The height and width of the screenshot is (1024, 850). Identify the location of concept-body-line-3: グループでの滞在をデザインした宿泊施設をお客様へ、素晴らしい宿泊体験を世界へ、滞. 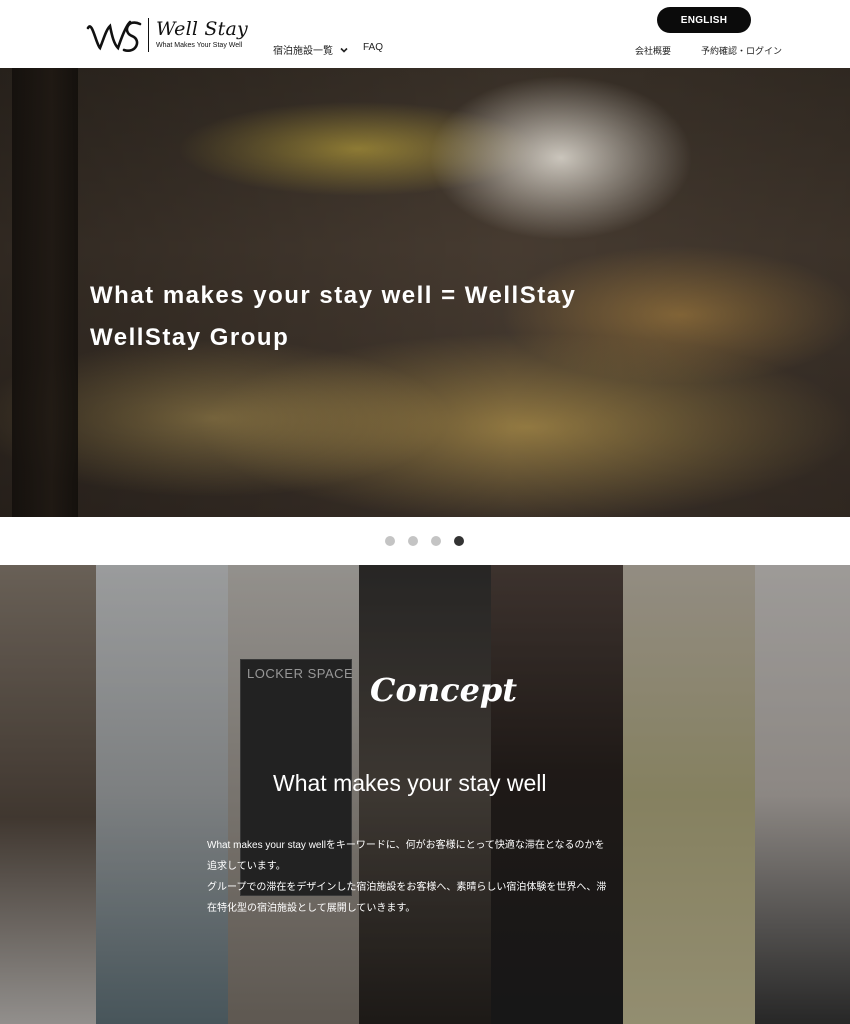
(407, 887).